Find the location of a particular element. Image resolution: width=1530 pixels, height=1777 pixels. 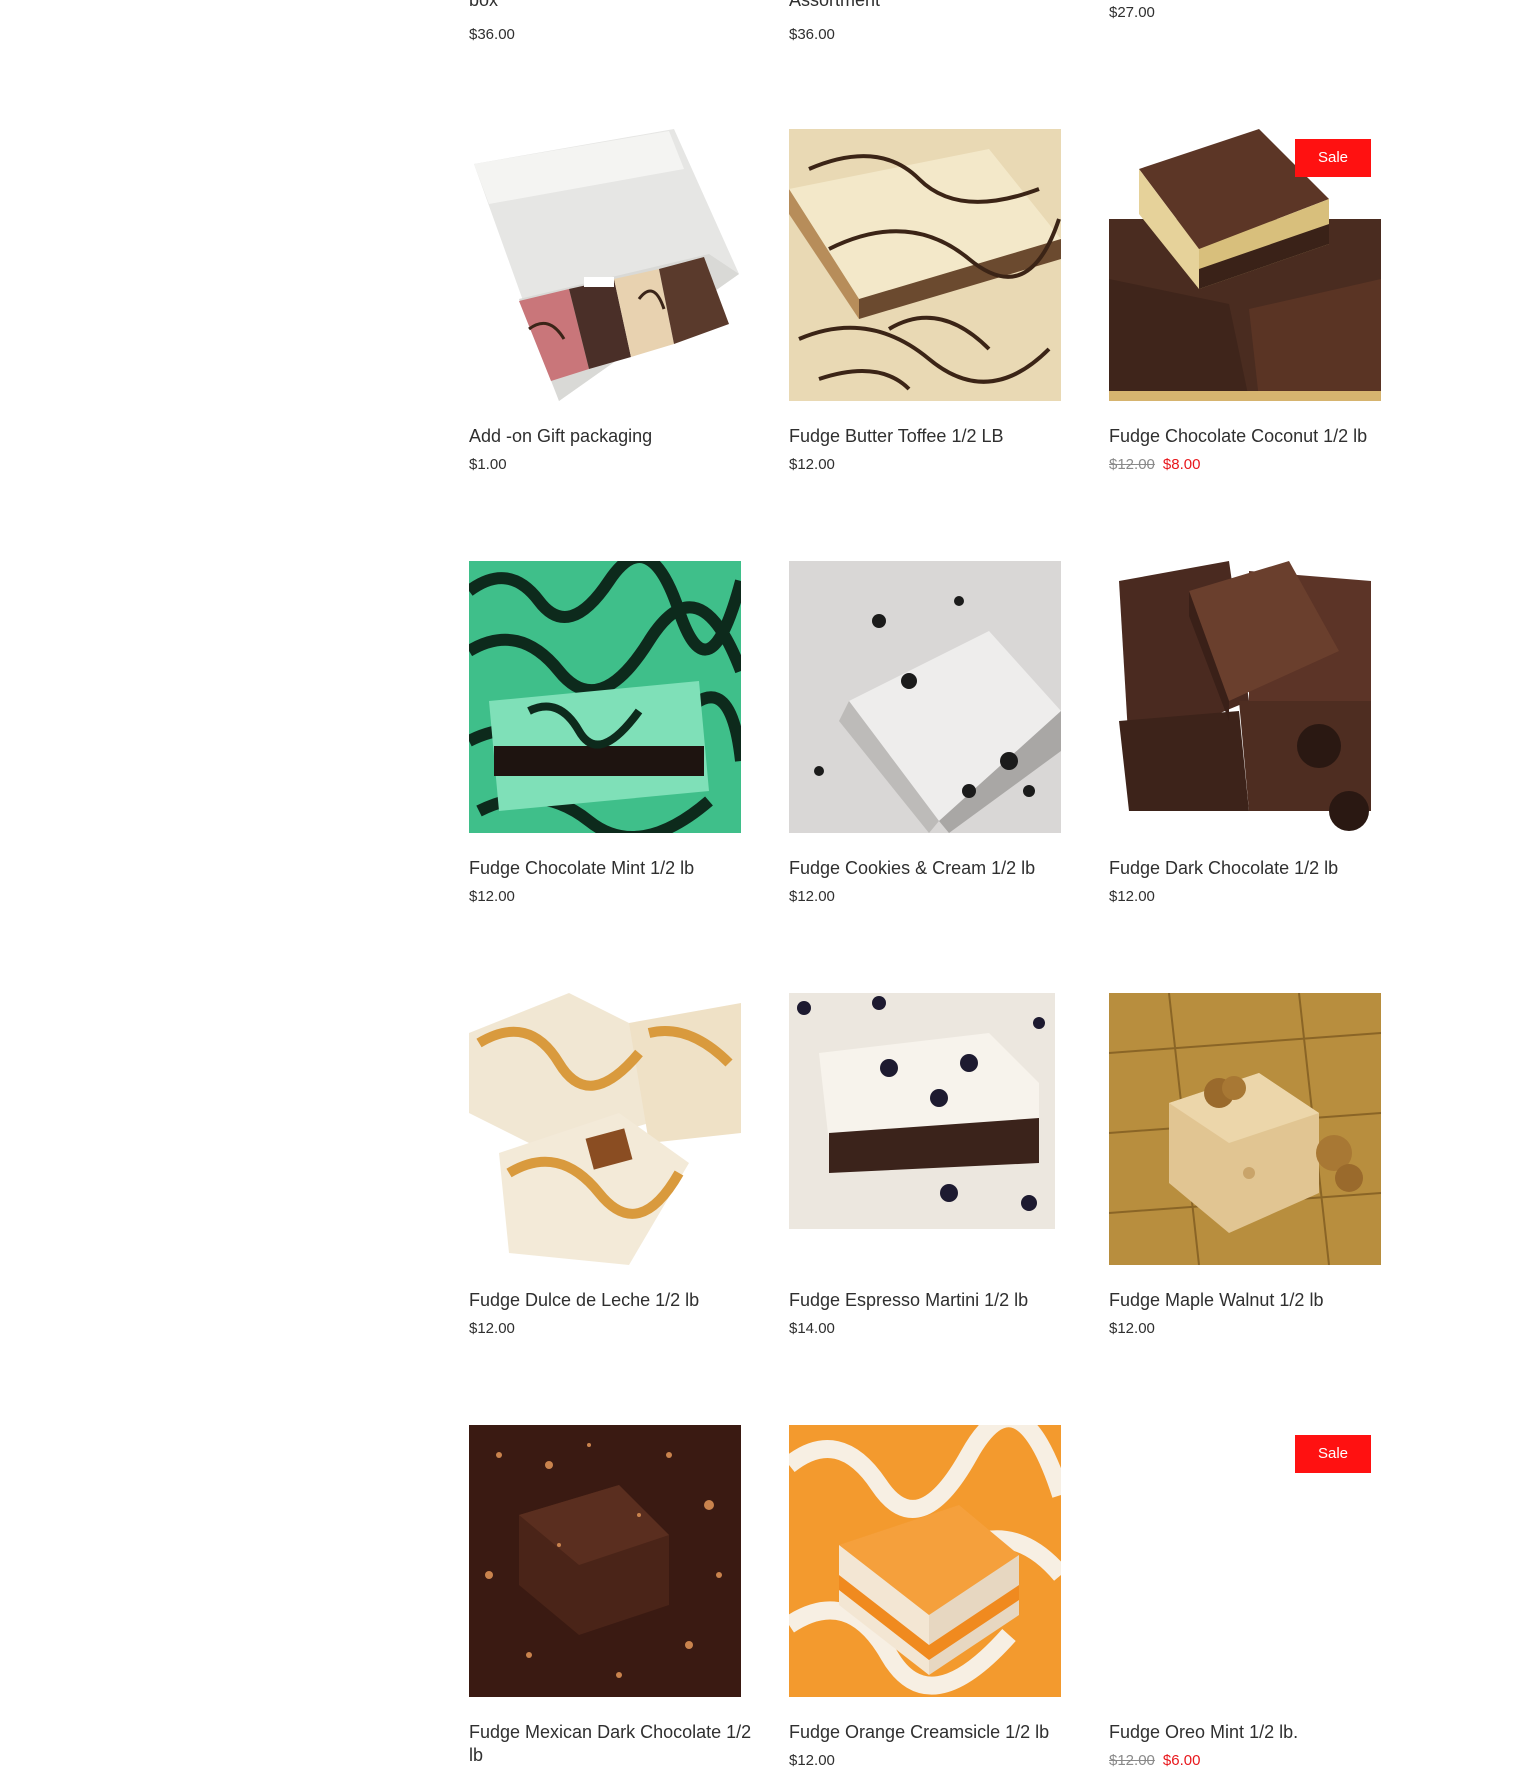

product-name: Add -on Gift packaging is located at coordinates (614, 436).